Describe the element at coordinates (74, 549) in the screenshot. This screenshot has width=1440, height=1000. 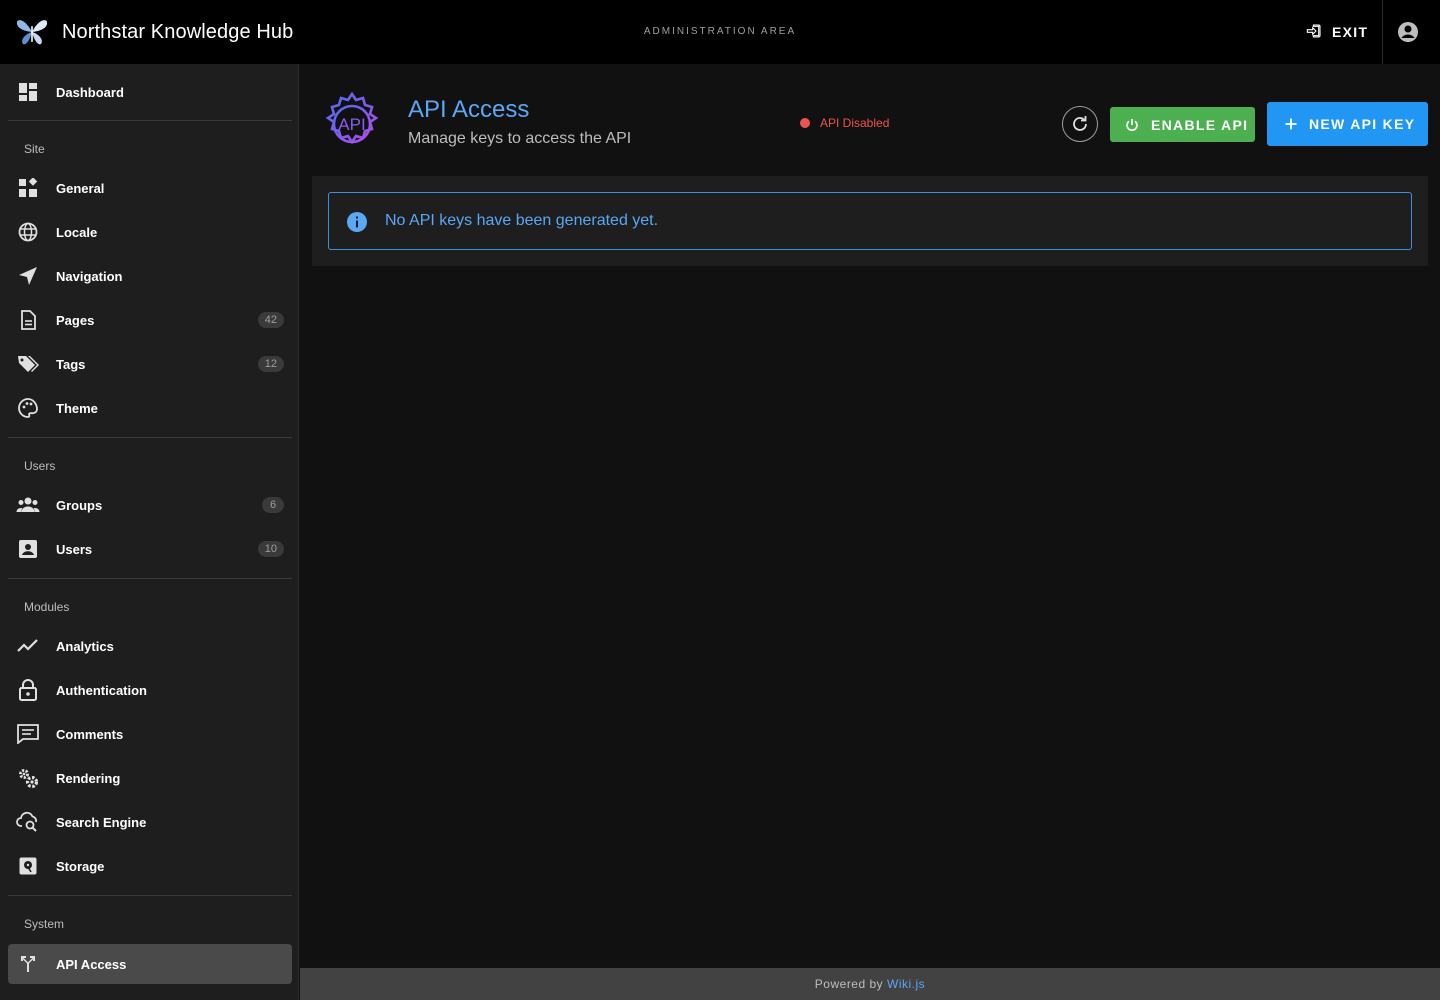
I see `sidebar-item-label: Users` at that location.